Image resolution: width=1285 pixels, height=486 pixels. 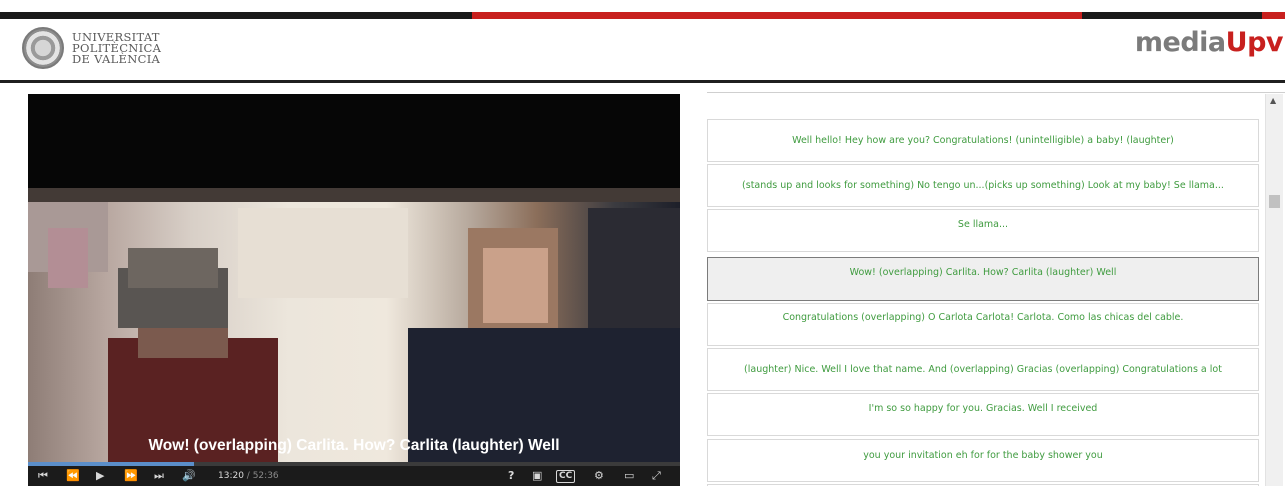 I want to click on time-display: 13:20 / 52:36, so click(x=248, y=476).